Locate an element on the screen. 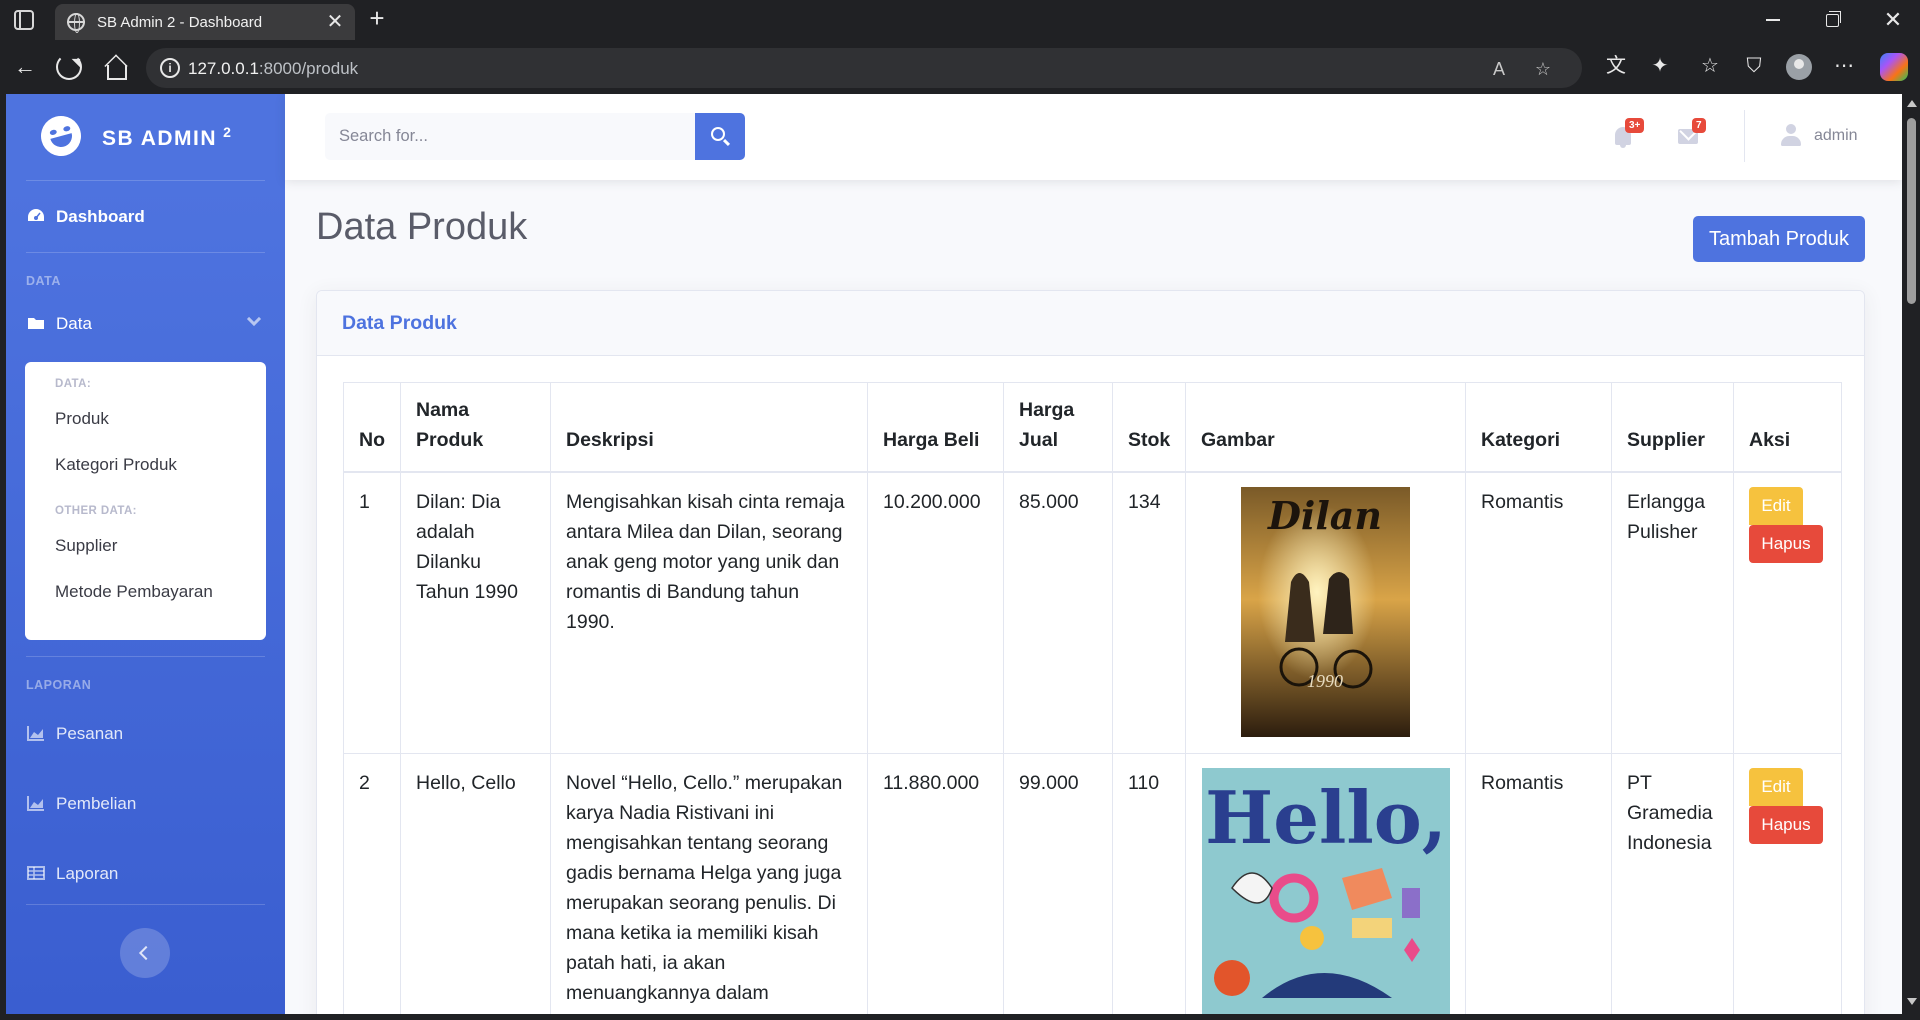 Image resolution: width=1920 pixels, height=1020 pixels. new-tab-button: + is located at coordinates (377, 18).